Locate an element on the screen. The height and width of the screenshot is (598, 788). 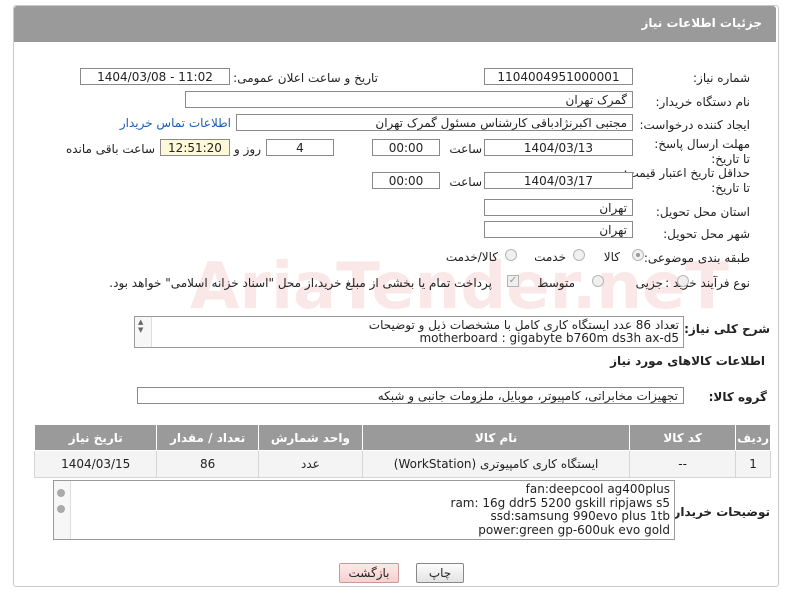
buyer-contact-link: اطلاعات تماس خریدار is located at coordinates (175, 123).